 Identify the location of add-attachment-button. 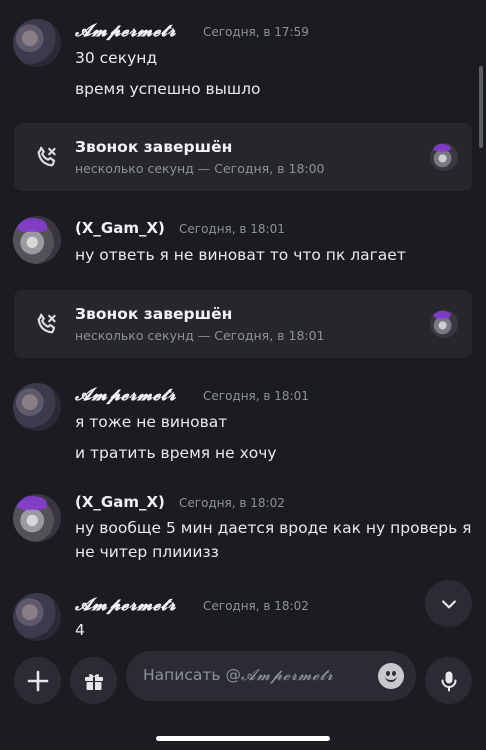
(37, 680).